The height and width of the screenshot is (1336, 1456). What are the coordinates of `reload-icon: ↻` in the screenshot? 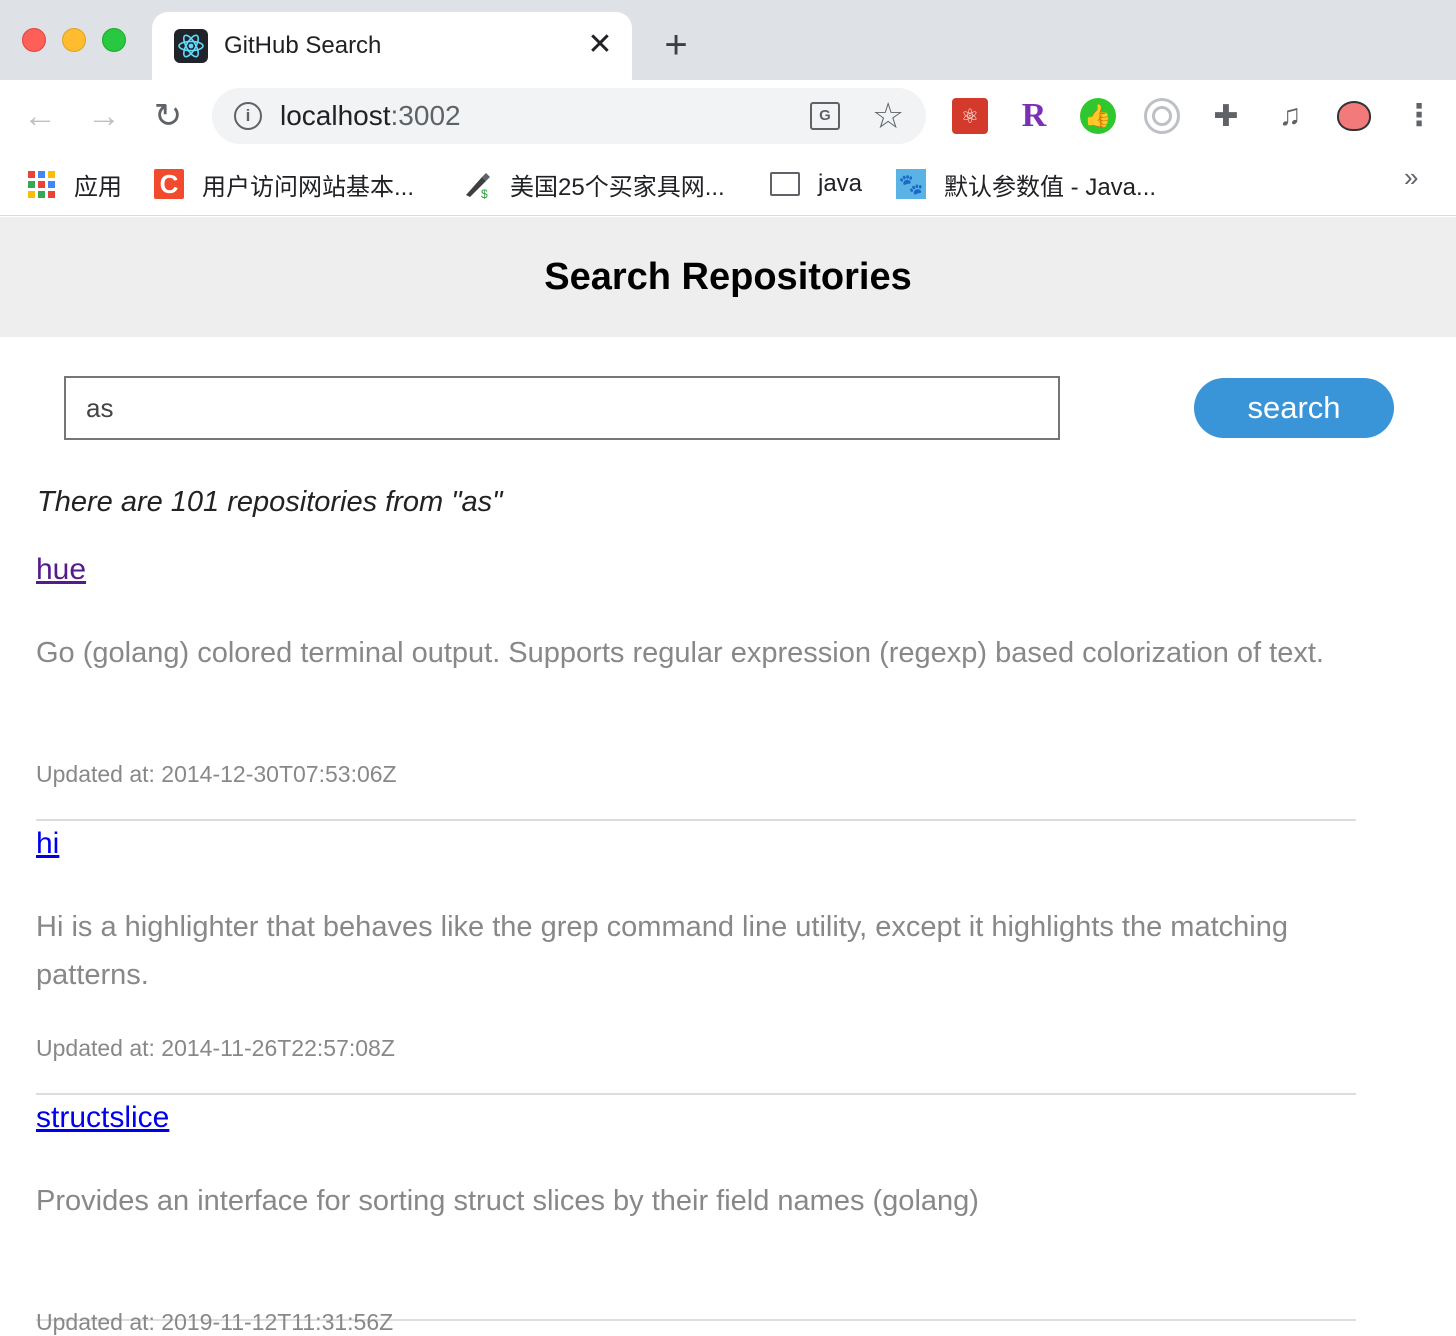 It's located at (168, 116).